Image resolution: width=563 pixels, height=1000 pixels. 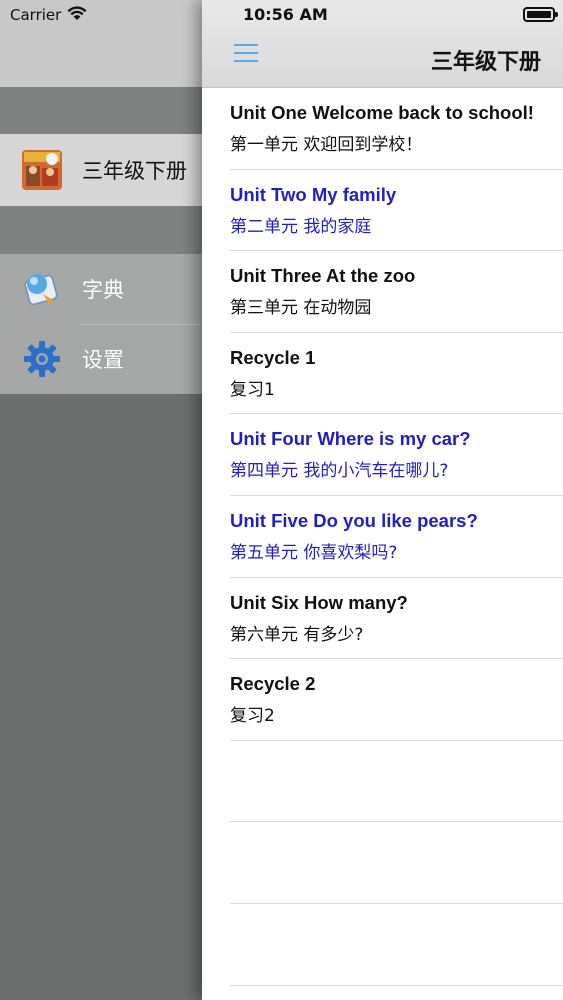 What do you see at coordinates (350, 439) in the screenshot?
I see `unit-title-en: Unit Four Where is my car?` at bounding box center [350, 439].